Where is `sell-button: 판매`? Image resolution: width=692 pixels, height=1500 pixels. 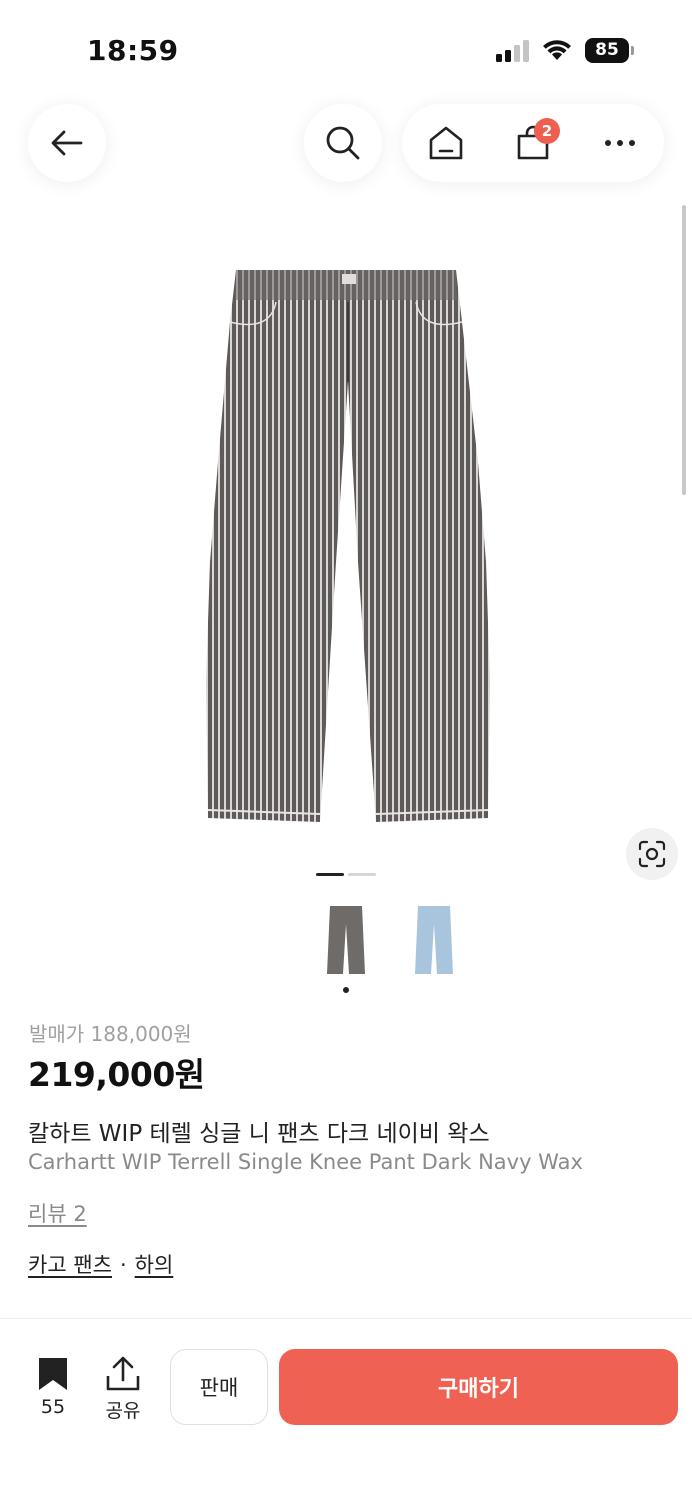
sell-button: 판매 is located at coordinates (219, 1387).